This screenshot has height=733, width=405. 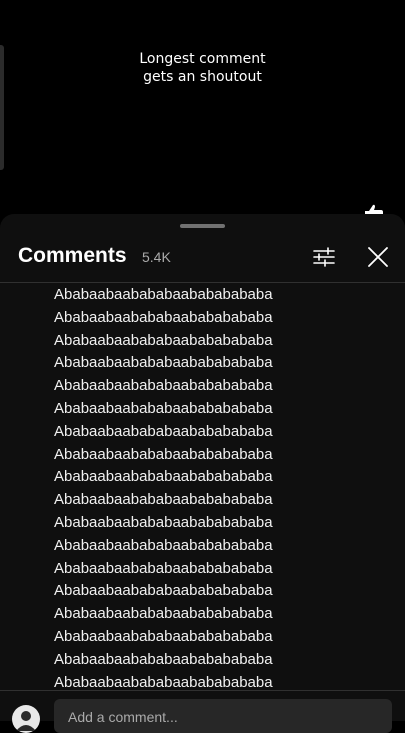 What do you see at coordinates (72, 255) in the screenshot?
I see `comments-title: Comments` at bounding box center [72, 255].